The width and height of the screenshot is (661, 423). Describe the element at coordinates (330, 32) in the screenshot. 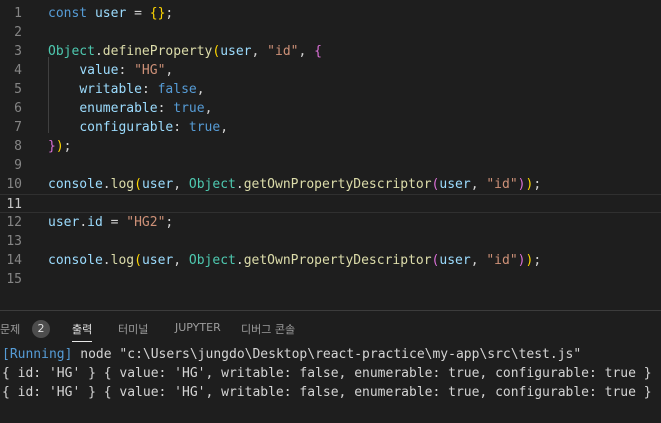

I see `code-line: 2` at that location.